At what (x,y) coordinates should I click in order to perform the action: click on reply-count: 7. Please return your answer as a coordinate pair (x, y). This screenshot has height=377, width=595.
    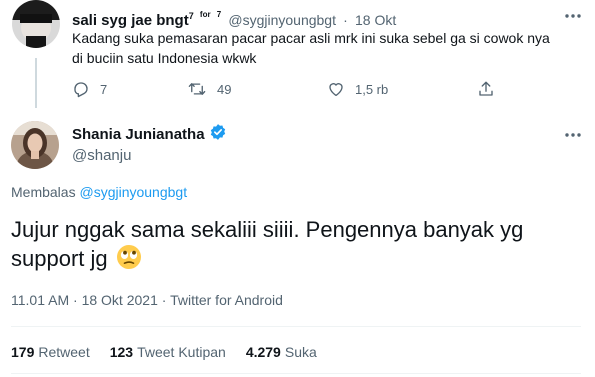
    Looking at the image, I should click on (104, 89).